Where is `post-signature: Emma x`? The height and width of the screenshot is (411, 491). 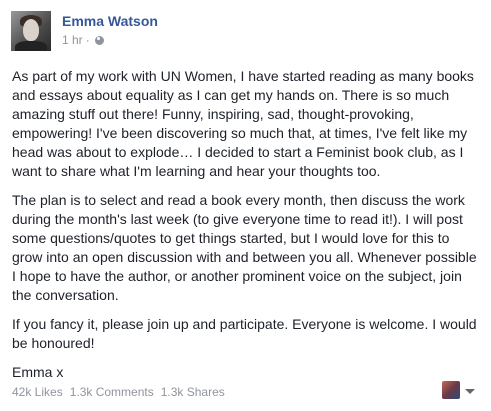
post-signature: Emma x is located at coordinates (38, 372).